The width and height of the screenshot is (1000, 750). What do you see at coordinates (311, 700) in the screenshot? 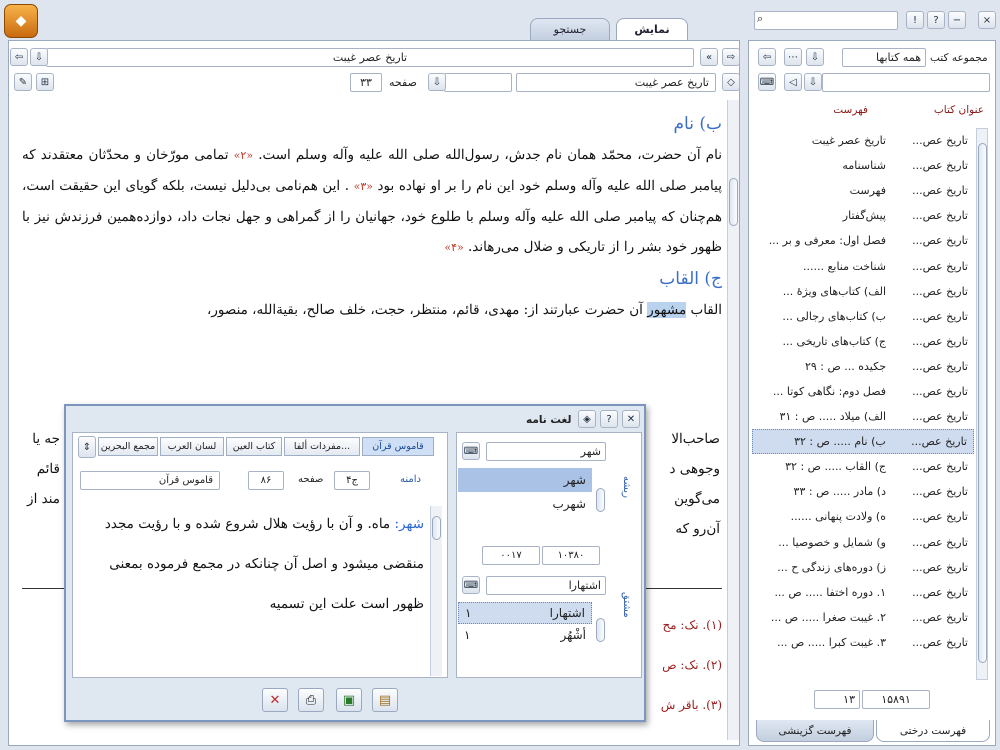
I see `print-icon: ⎙` at bounding box center [311, 700].